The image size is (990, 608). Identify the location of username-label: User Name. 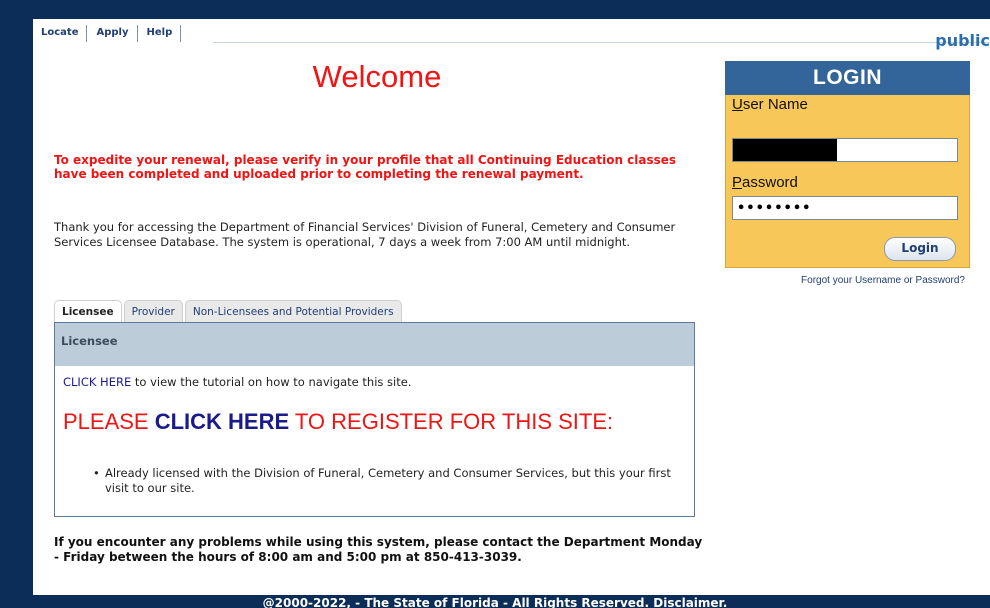
(770, 104).